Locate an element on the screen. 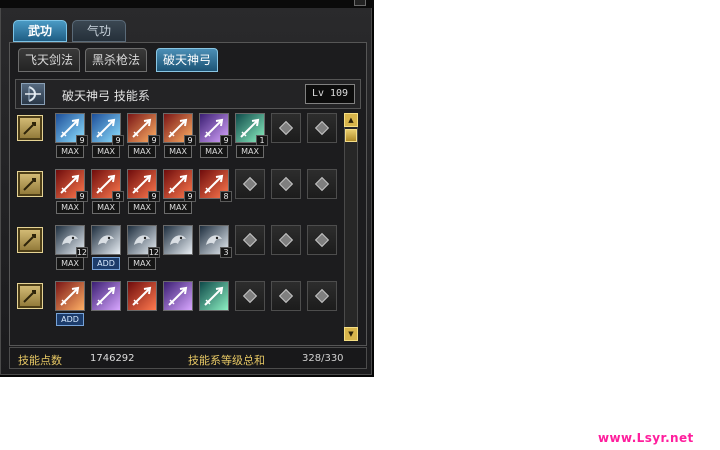  tab-black-spear: 黑杀枪法 is located at coordinates (116, 60).